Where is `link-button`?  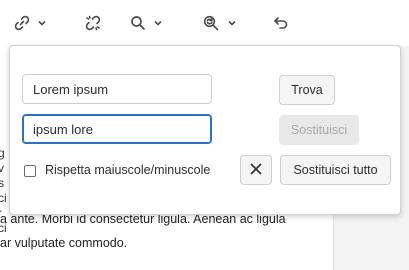 link-button is located at coordinates (30, 23).